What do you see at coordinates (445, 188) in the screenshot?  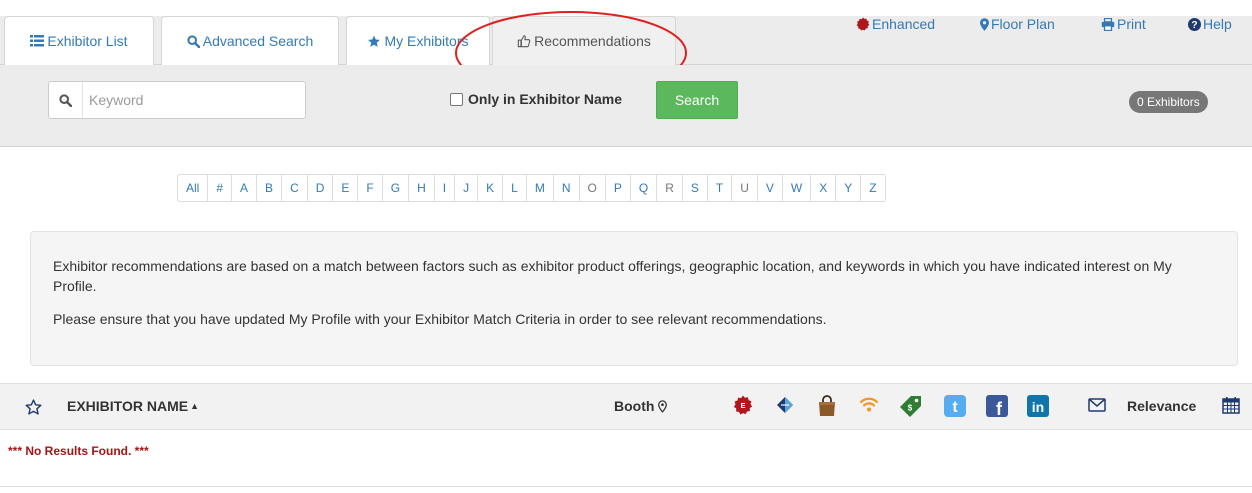 I see `alpha-filter-item: I` at bounding box center [445, 188].